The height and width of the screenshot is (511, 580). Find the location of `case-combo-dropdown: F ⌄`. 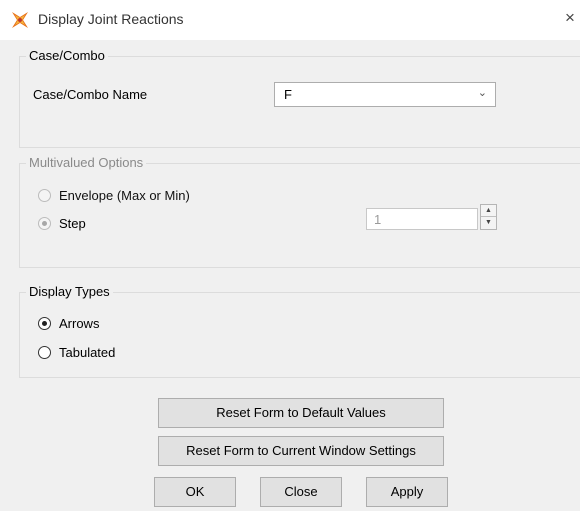

case-combo-dropdown: F ⌄ is located at coordinates (385, 94).